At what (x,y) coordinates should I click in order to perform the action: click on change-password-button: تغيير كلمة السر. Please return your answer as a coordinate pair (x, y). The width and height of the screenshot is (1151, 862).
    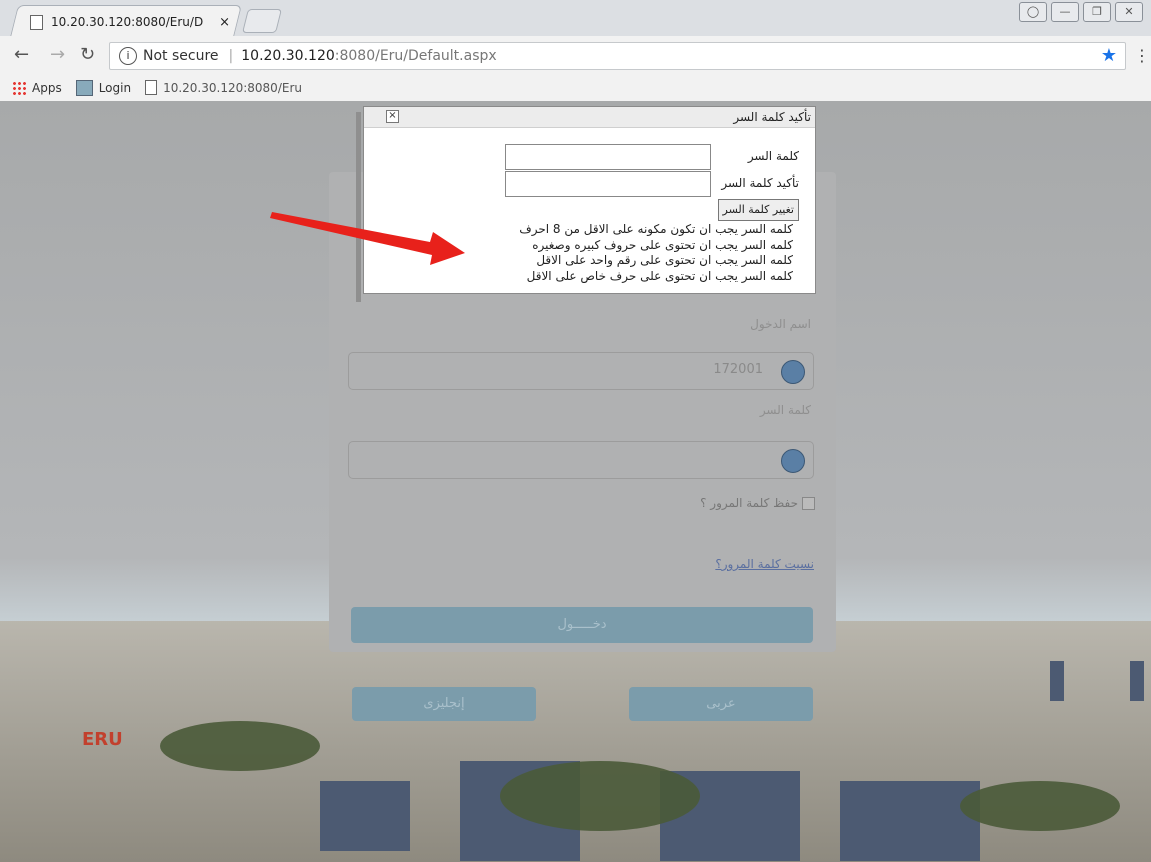
    Looking at the image, I should click on (758, 210).